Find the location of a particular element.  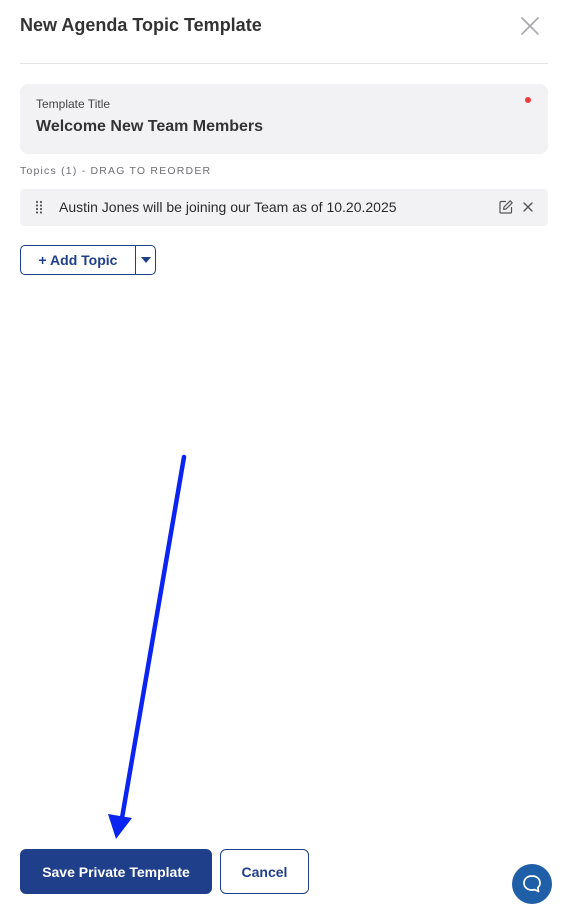

template-title-label: Template Title is located at coordinates (73, 104).